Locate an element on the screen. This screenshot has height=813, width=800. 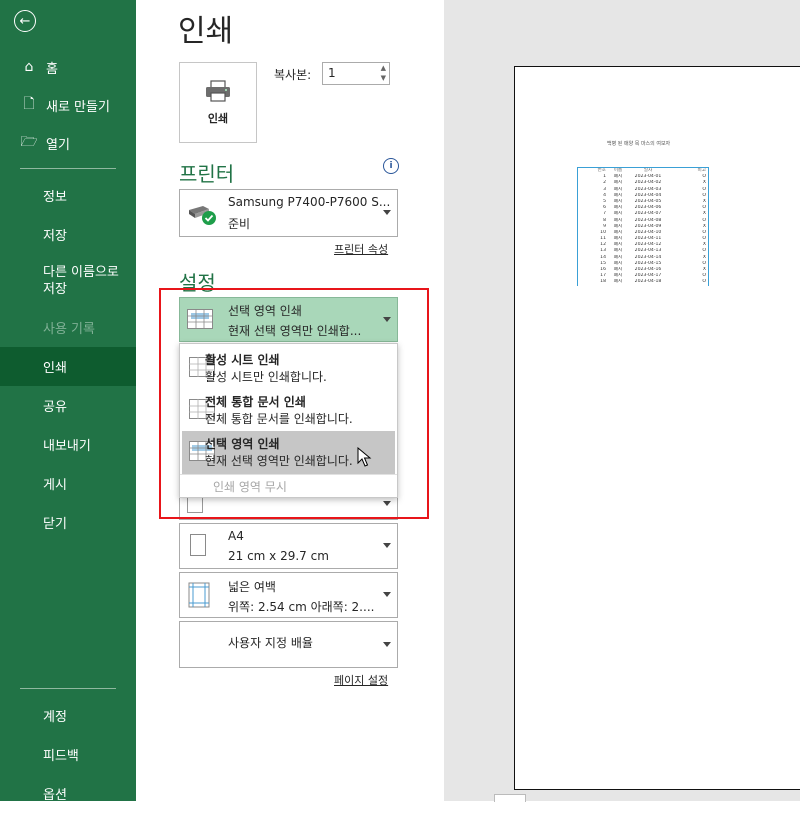
printer-status: 준비 is located at coordinates (239, 224).